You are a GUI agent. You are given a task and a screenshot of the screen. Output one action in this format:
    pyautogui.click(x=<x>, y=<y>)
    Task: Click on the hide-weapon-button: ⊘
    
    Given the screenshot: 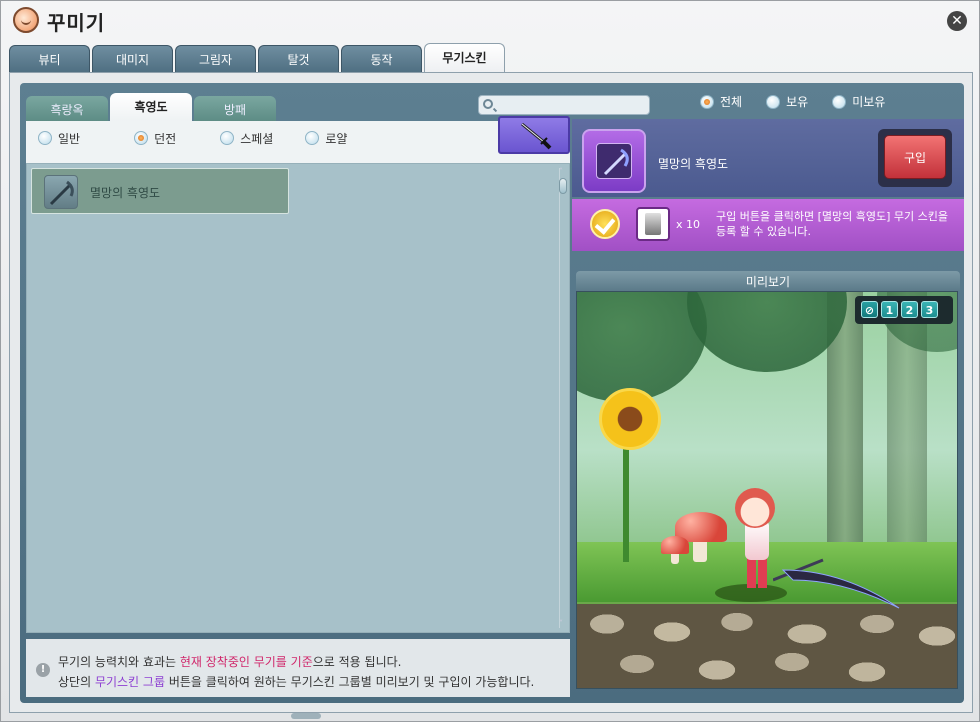 What is the action you would take?
    pyautogui.click(x=869, y=309)
    